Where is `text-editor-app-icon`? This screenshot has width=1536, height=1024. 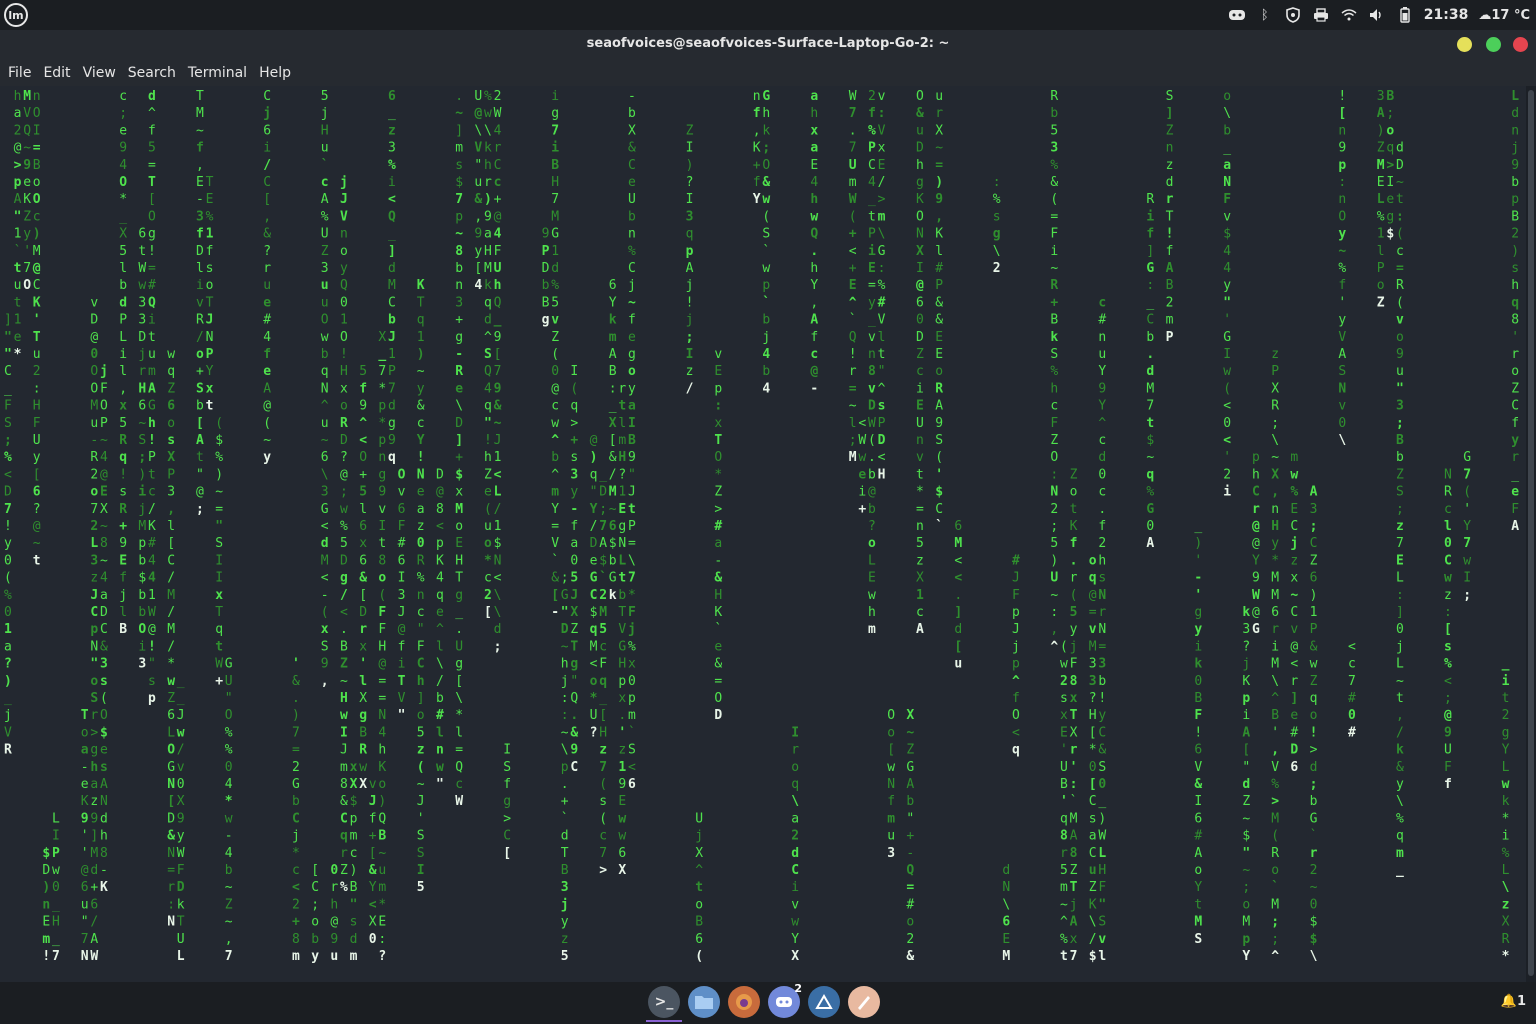
text-editor-app-icon is located at coordinates (864, 1002).